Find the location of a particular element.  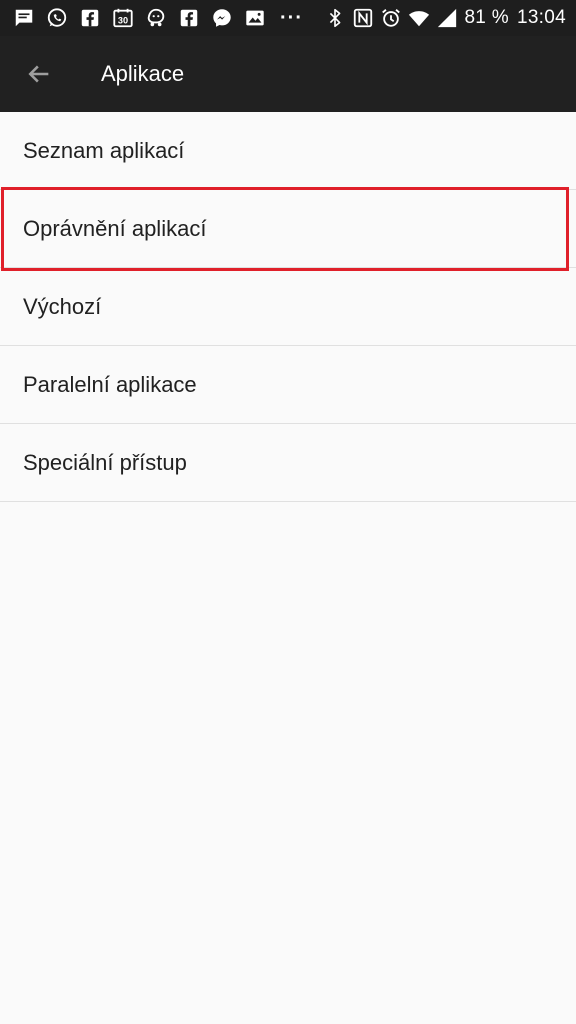

arrow-left-icon is located at coordinates (38, 74).